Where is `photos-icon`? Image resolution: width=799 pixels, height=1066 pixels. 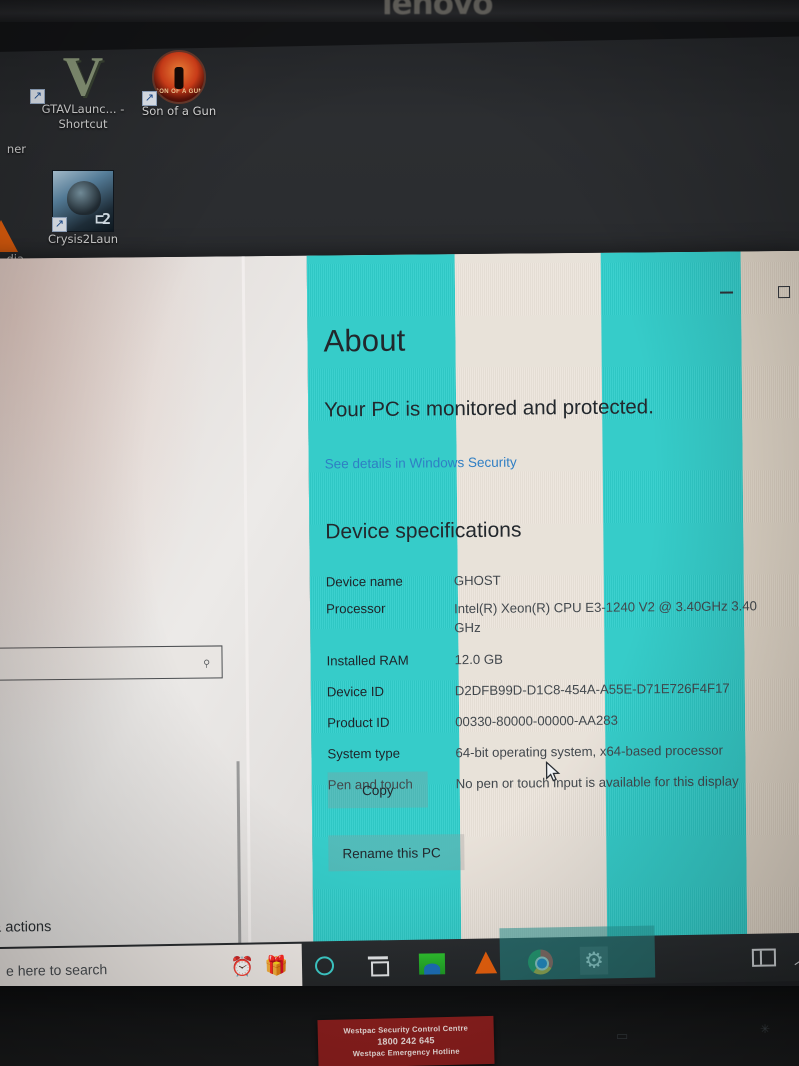 photos-icon is located at coordinates (432, 963).